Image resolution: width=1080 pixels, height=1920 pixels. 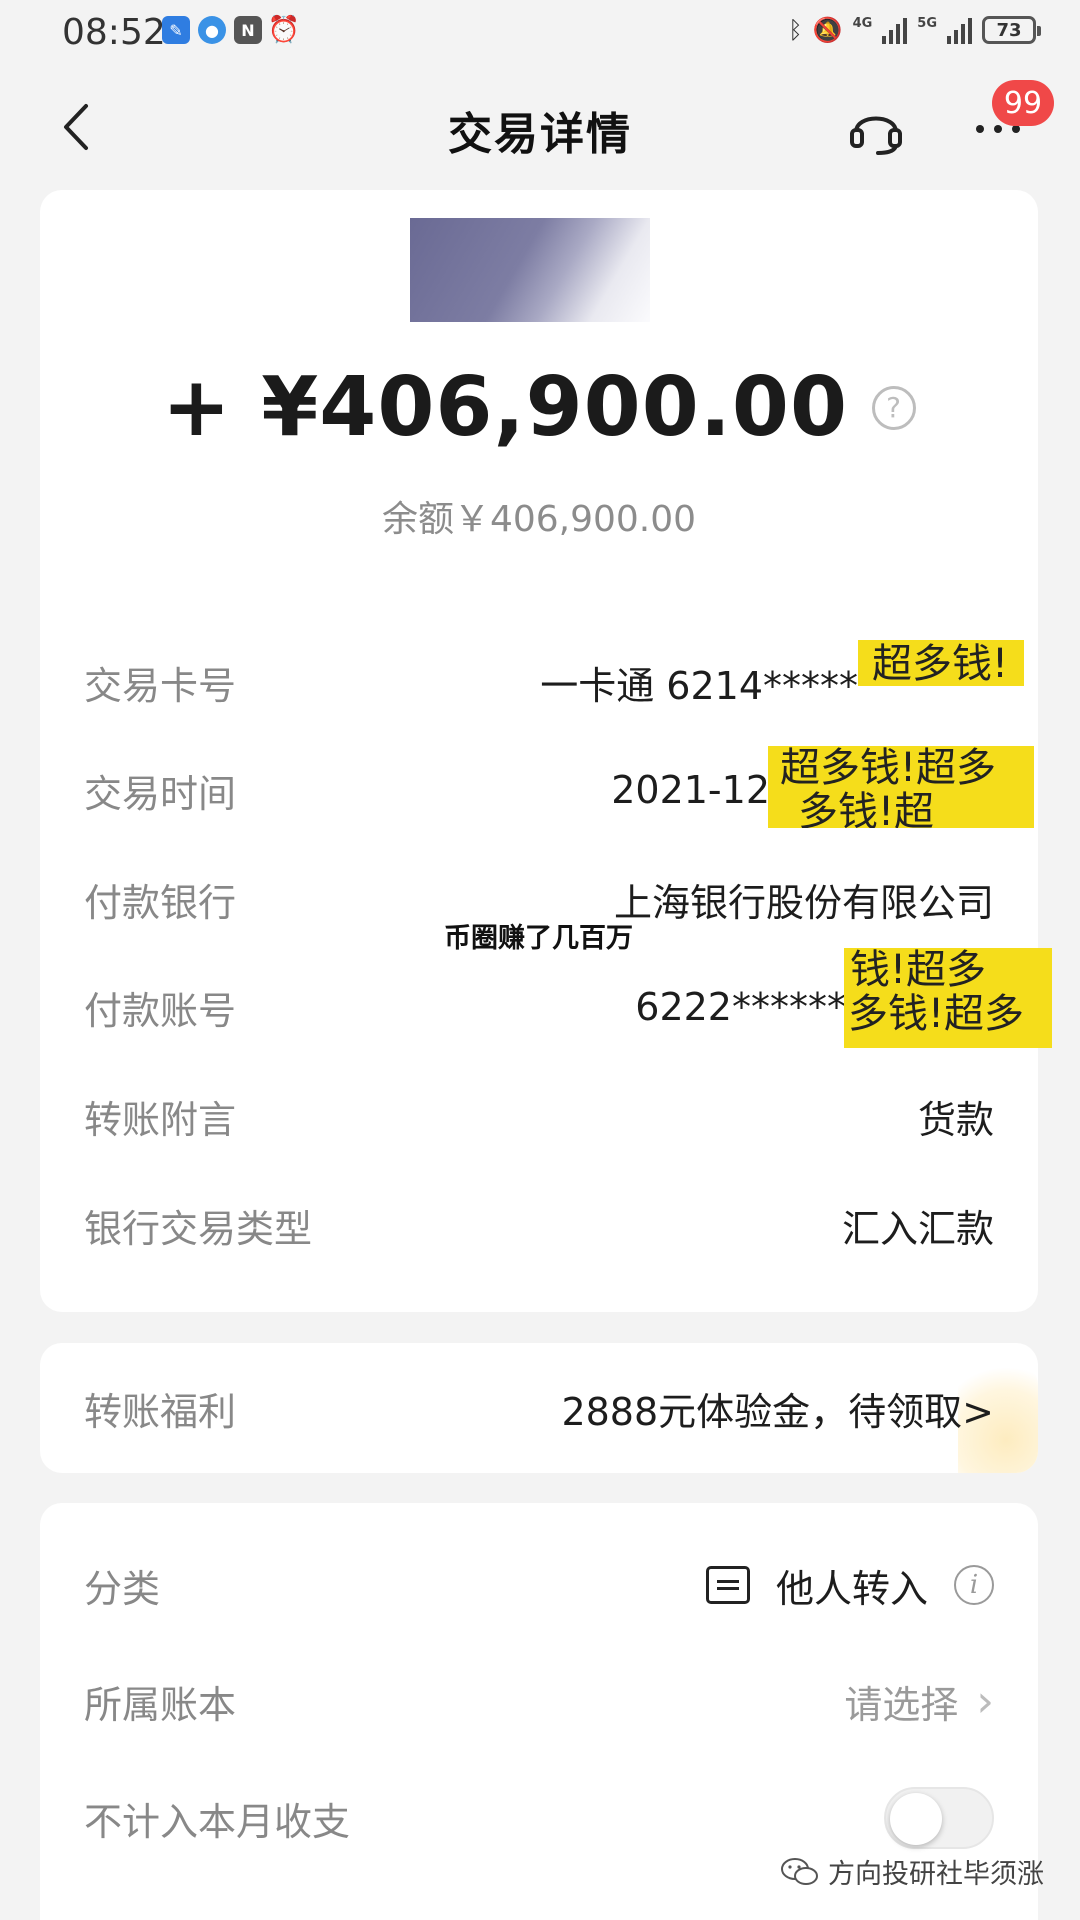 I want to click on balance-text: 余额￥406,900.00, so click(x=539, y=519).